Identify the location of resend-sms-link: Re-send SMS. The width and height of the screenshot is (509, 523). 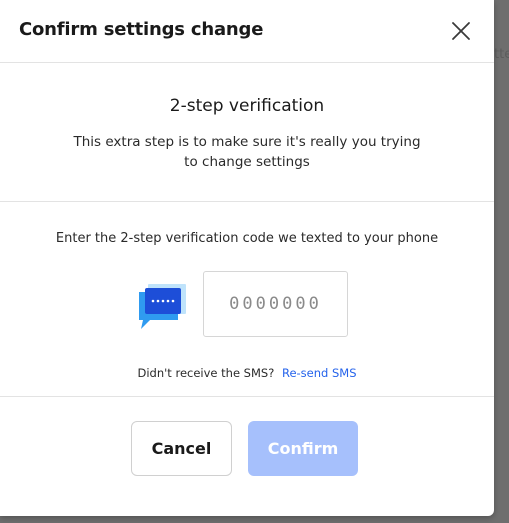
(319, 373).